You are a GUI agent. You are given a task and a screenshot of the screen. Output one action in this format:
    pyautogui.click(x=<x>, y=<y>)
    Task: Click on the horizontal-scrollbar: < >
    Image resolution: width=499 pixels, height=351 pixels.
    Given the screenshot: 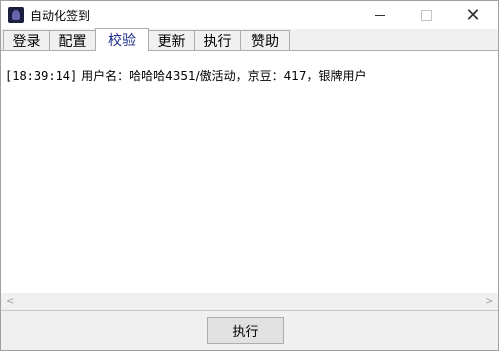 What is the action you would take?
    pyautogui.click(x=249, y=301)
    